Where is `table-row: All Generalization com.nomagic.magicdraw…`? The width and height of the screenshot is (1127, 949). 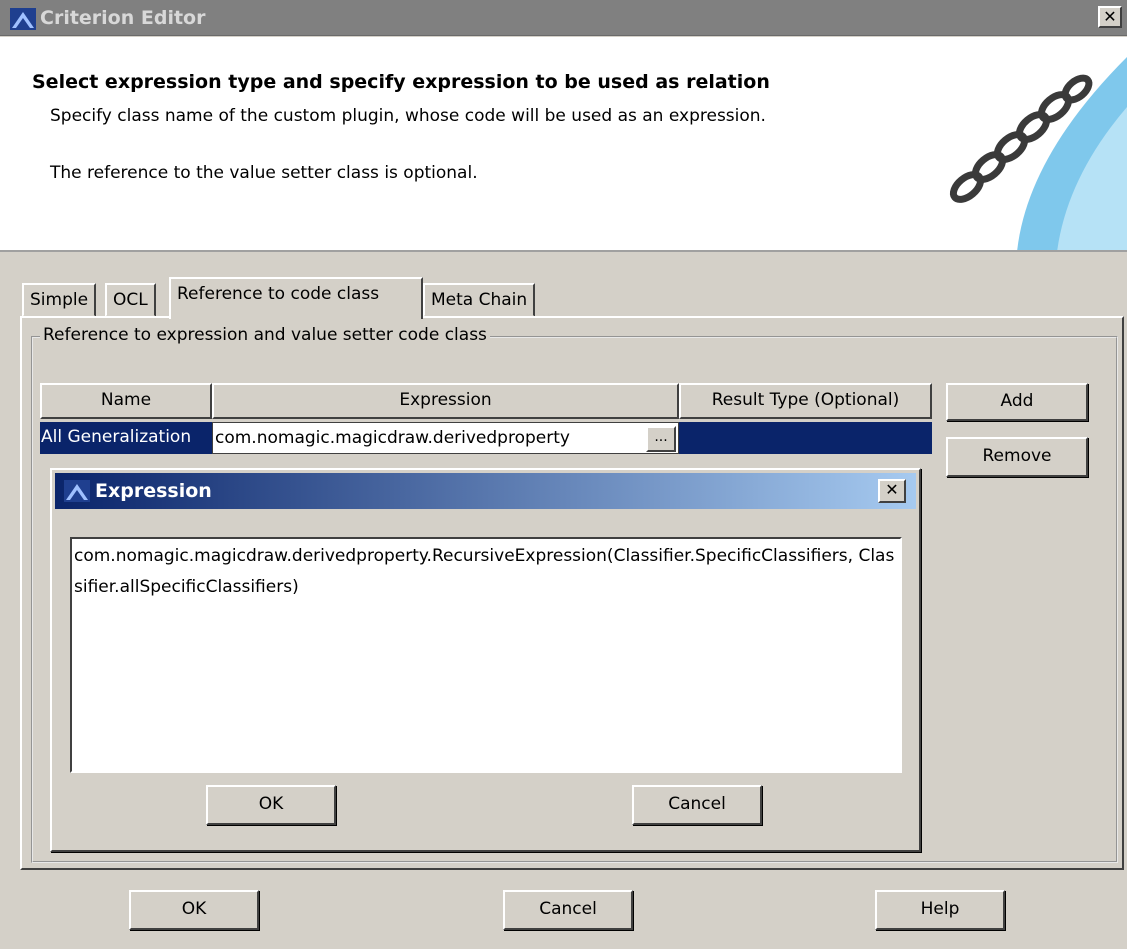
table-row: All Generalization com.nomagic.magicdraw… is located at coordinates (486, 438).